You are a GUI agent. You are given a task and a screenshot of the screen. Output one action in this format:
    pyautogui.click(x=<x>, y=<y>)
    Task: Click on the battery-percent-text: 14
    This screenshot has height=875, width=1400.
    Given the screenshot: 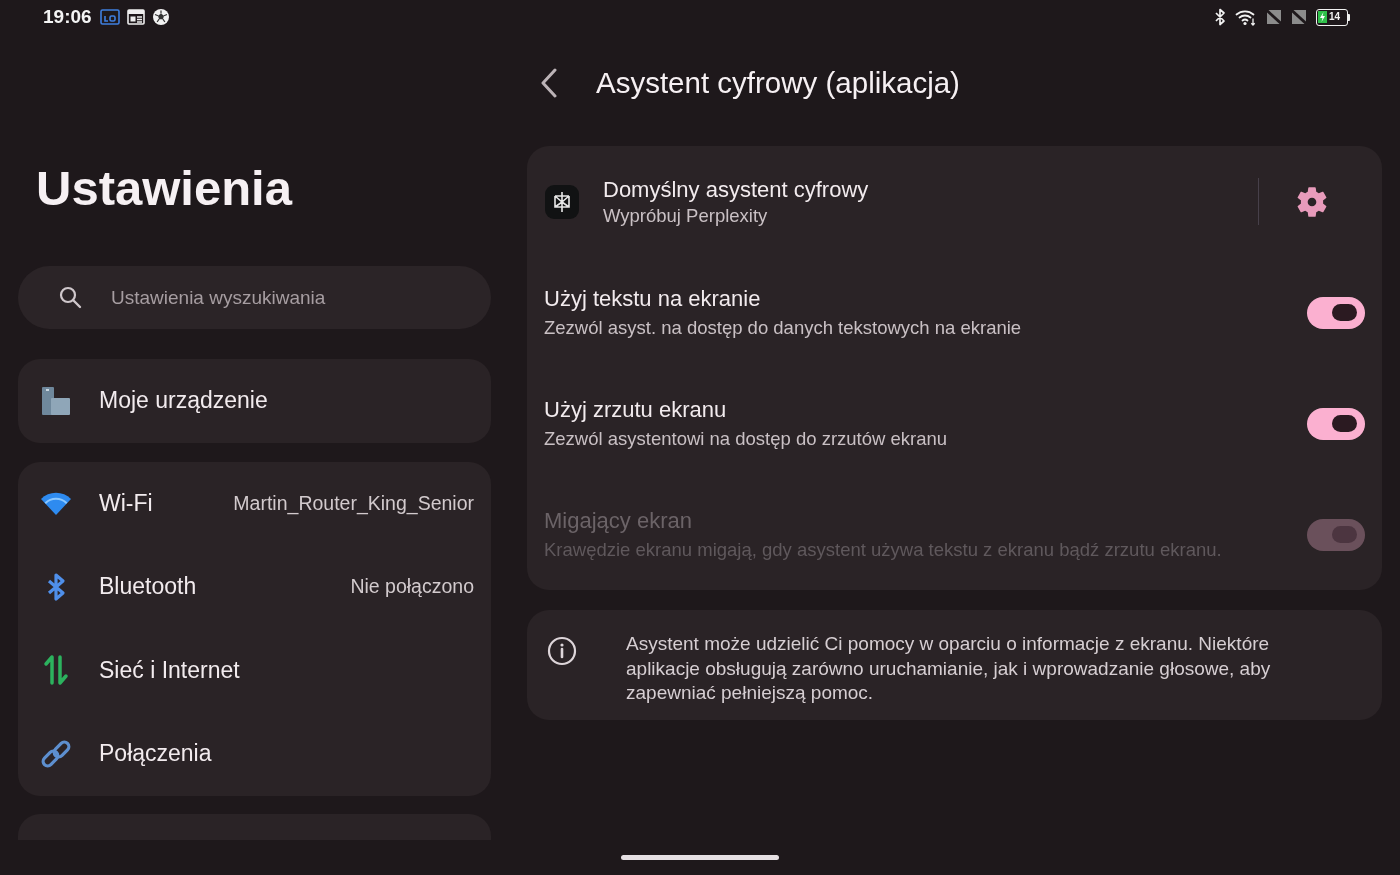 What is the action you would take?
    pyautogui.click(x=1335, y=17)
    